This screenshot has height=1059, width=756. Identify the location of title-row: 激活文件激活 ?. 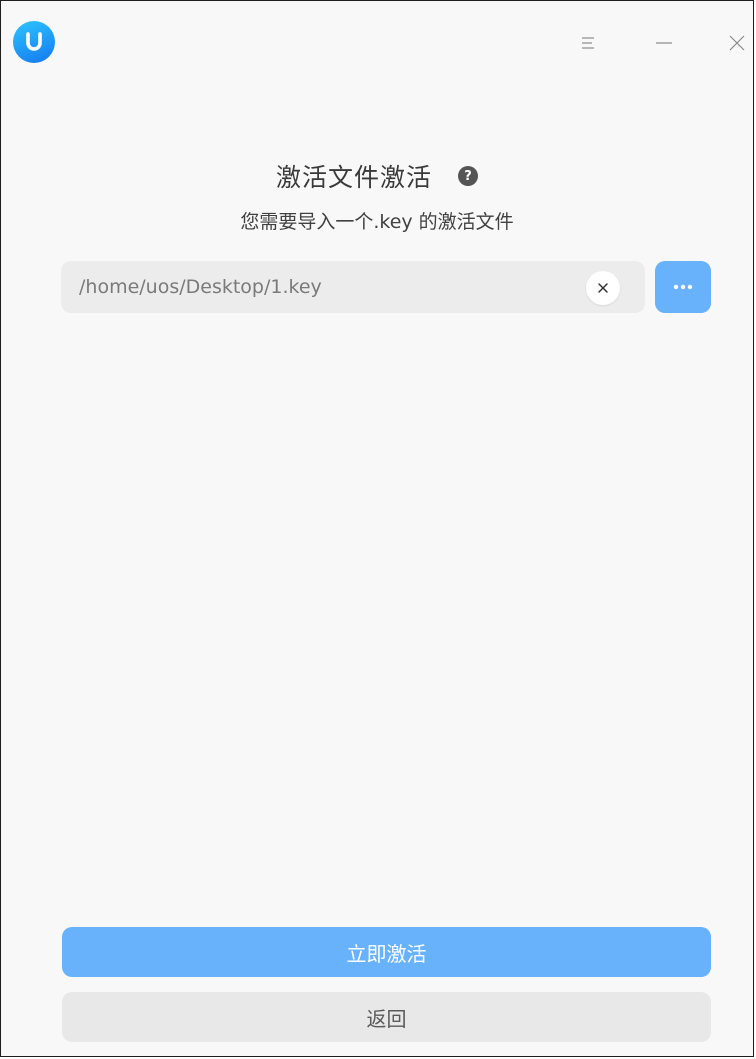
(377, 176).